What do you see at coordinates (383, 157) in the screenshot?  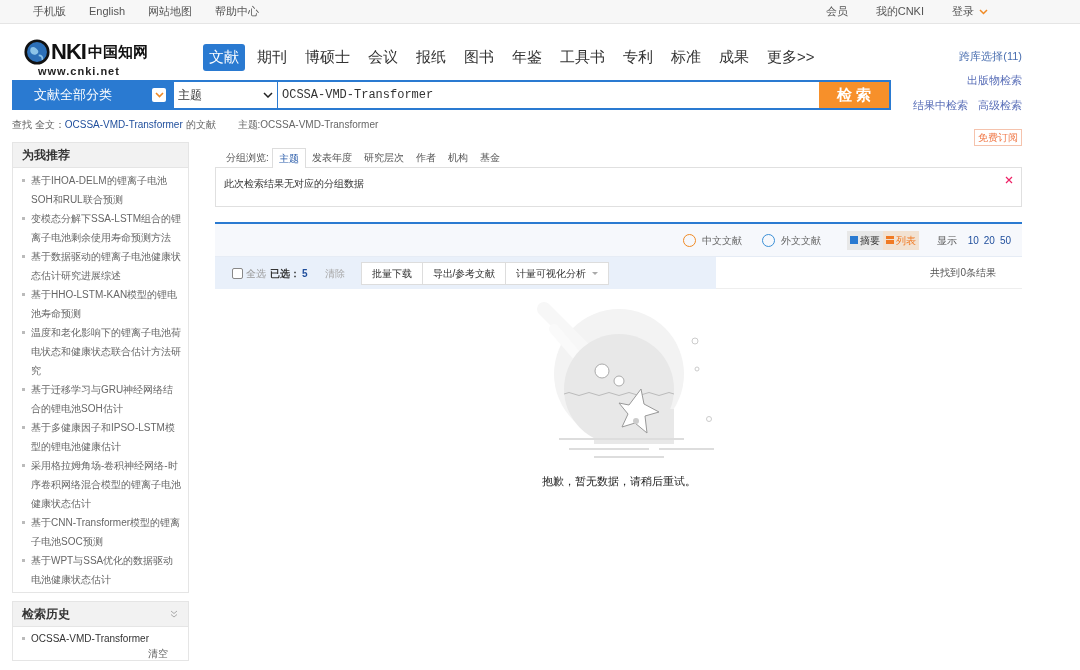 I see `group-tab: 研究层次` at bounding box center [383, 157].